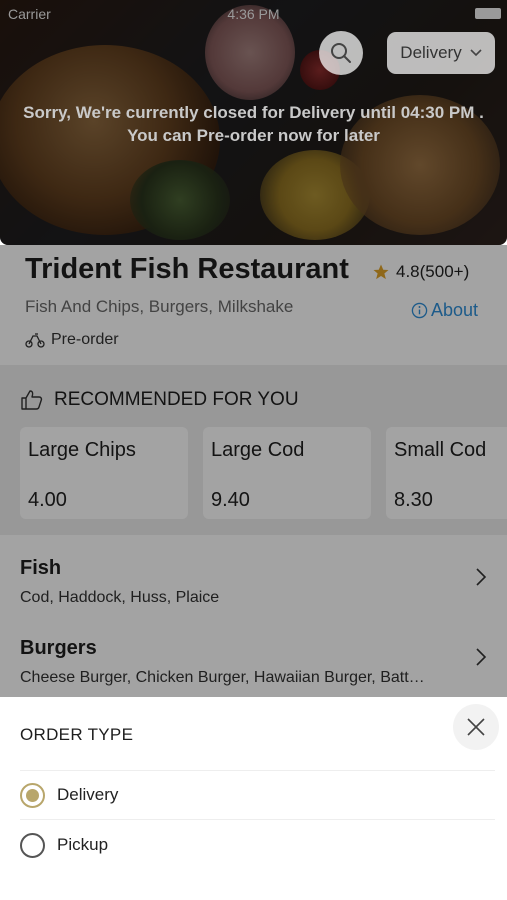 The height and width of the screenshot is (900, 507). I want to click on status-bar: Carrier 4:36 PM, so click(253, 14).